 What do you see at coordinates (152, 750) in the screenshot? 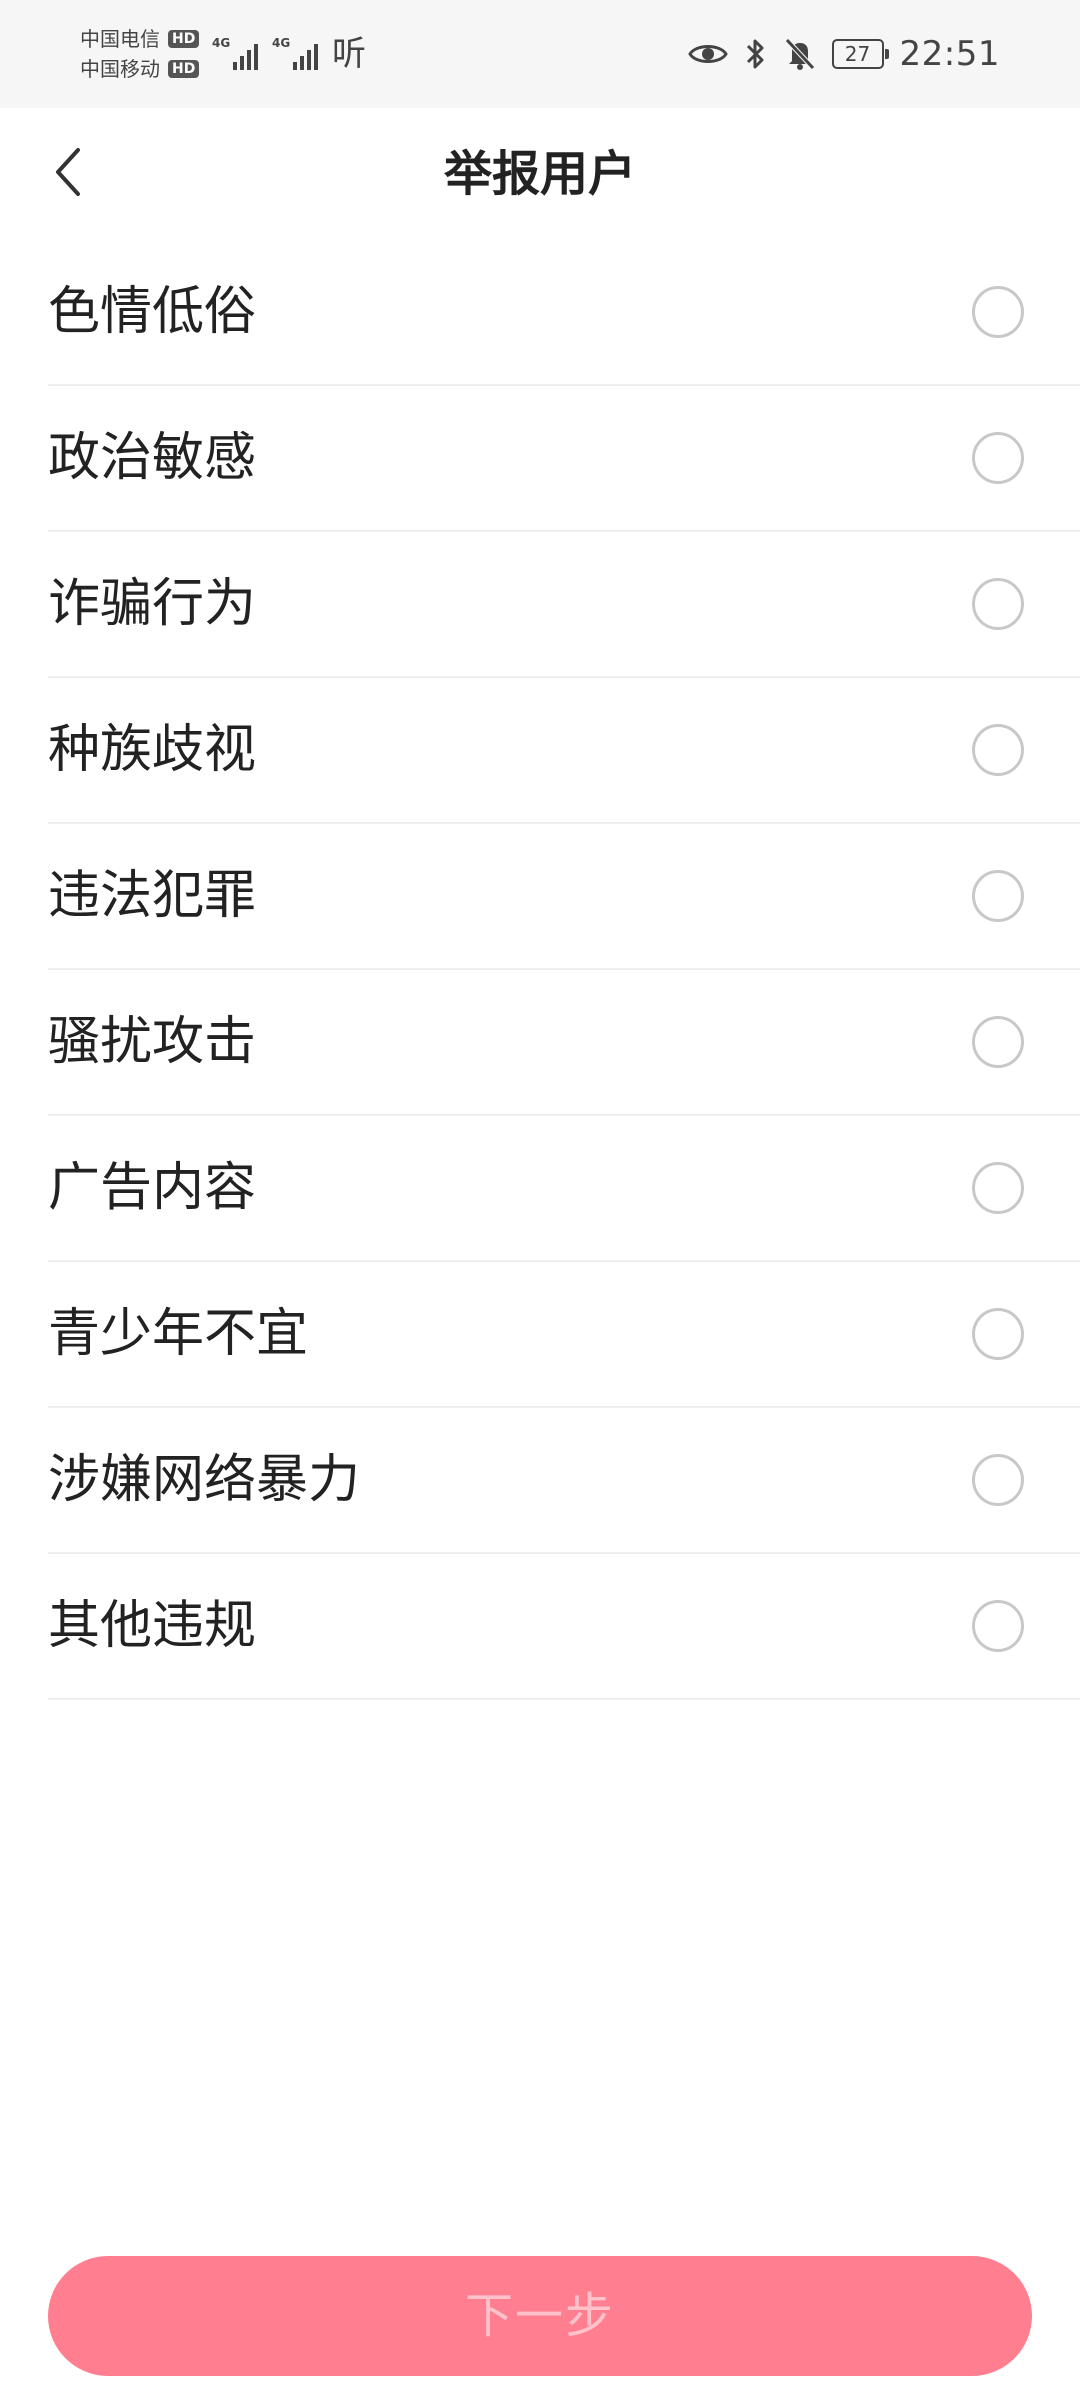
I see `option-label: 种族歧视` at bounding box center [152, 750].